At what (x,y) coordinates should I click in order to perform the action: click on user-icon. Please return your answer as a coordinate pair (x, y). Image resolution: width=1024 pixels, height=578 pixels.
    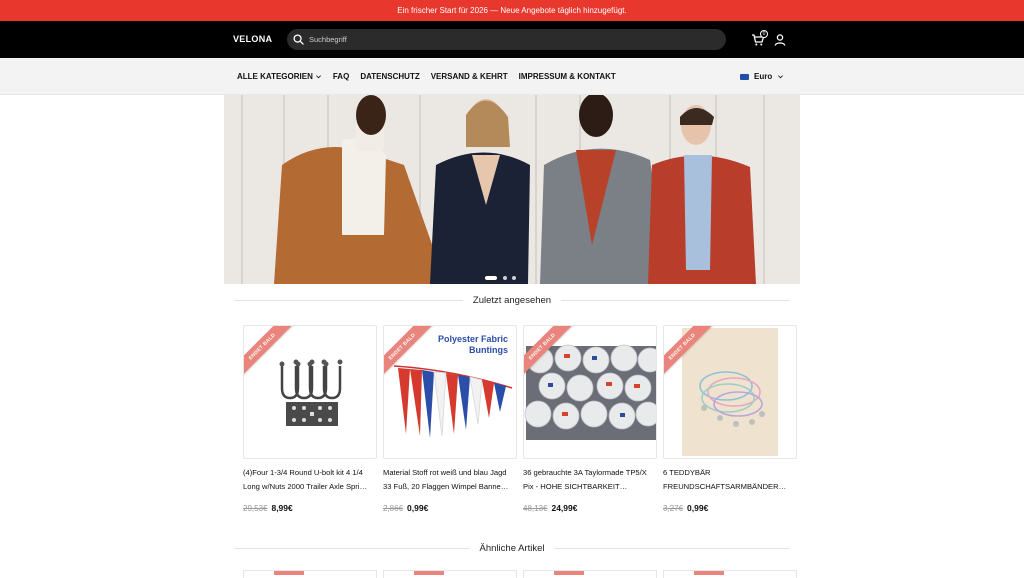
    Looking at the image, I should click on (780, 40).